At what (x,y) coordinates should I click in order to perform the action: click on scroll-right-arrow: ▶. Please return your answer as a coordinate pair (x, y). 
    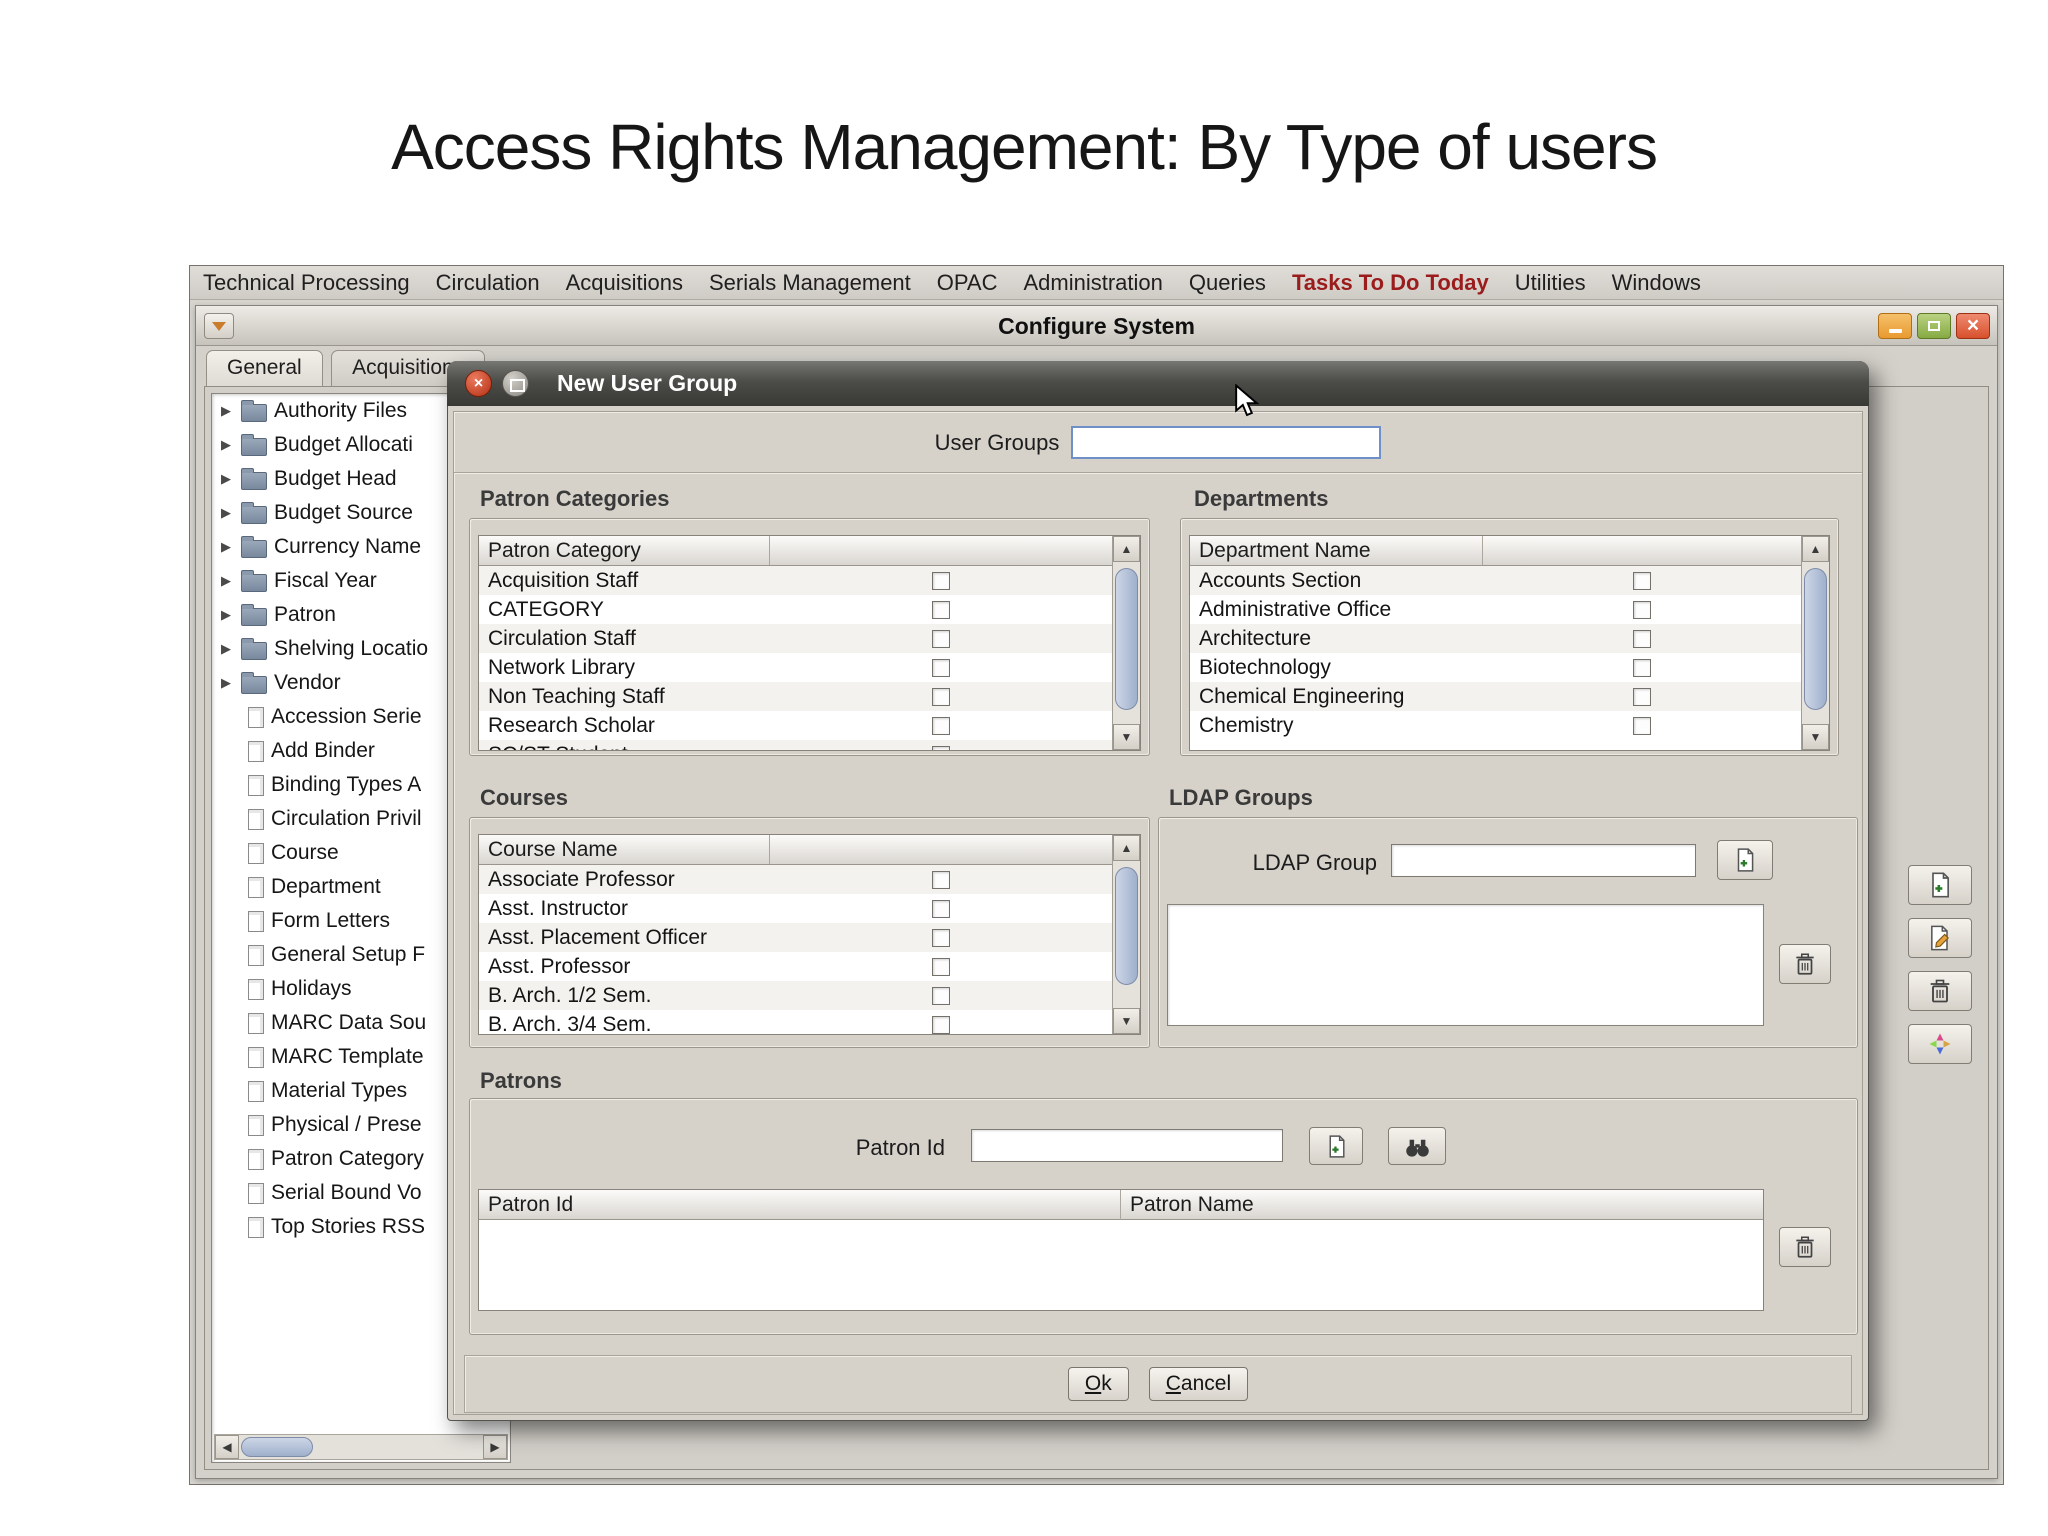
    Looking at the image, I should click on (495, 1447).